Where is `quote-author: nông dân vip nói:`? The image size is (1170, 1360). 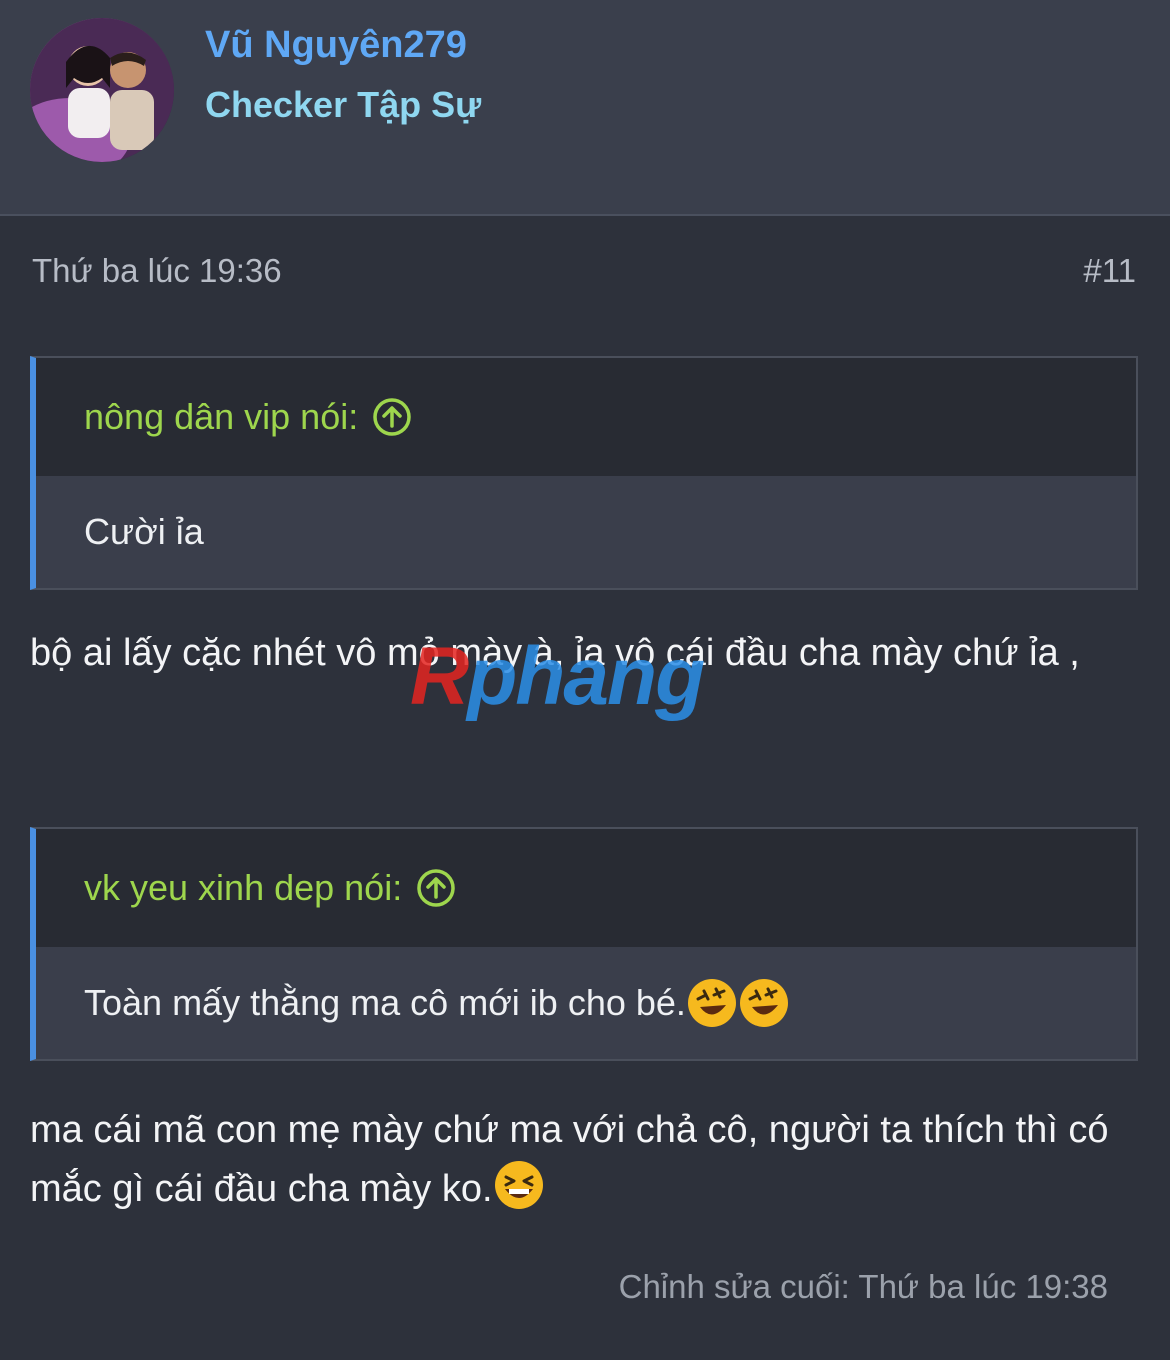
quote-author: nông dân vip nói: is located at coordinates (221, 417).